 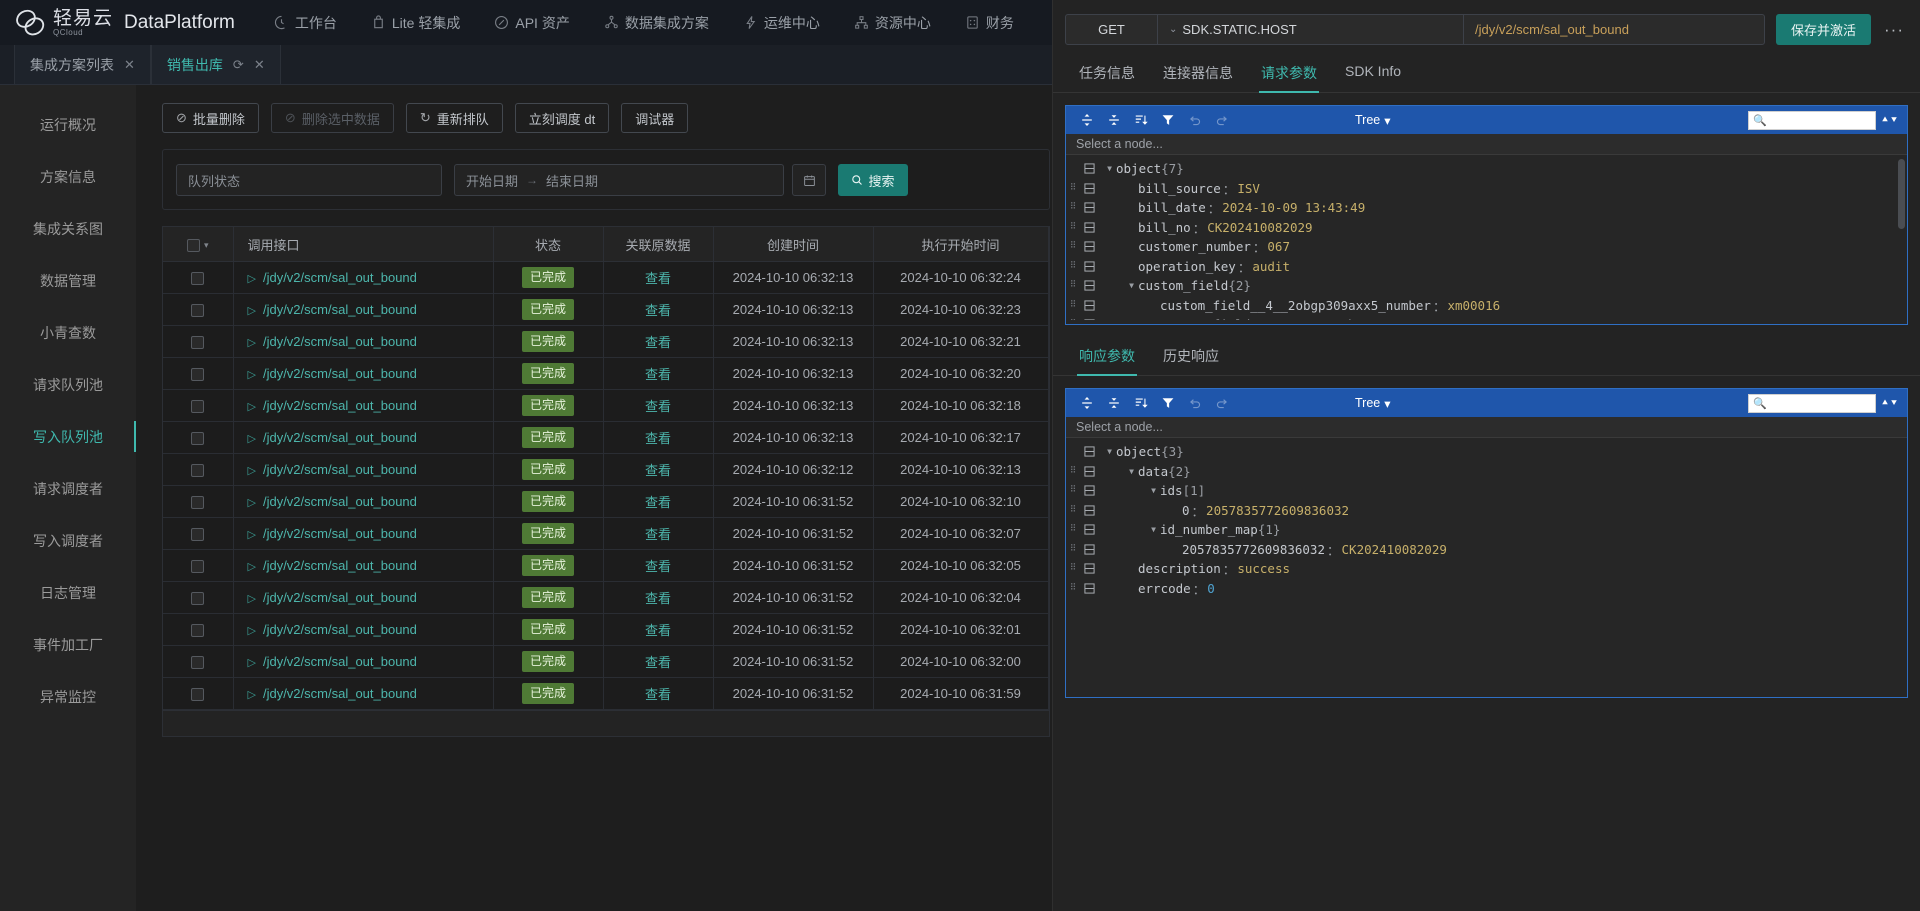 What do you see at coordinates (1486, 530) in the screenshot?
I see `json-tree-row: ⠿ ▼ id_number_map {1}` at bounding box center [1486, 530].